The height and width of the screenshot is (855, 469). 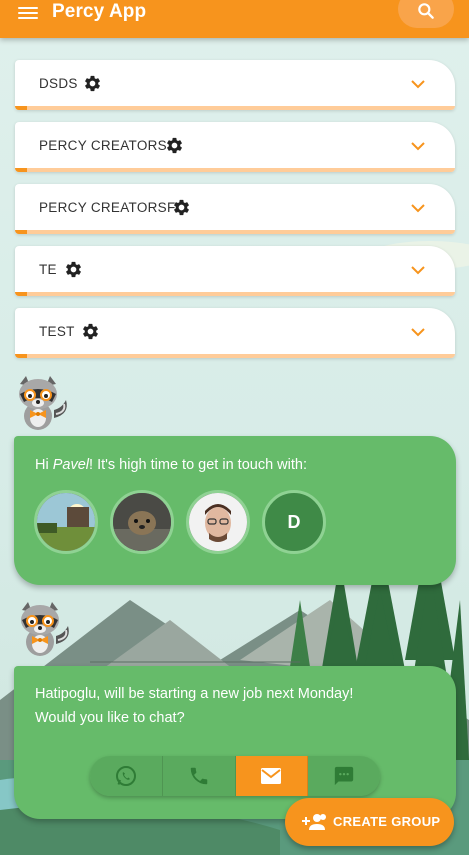 I want to click on contact-initial: D, so click(x=294, y=521).